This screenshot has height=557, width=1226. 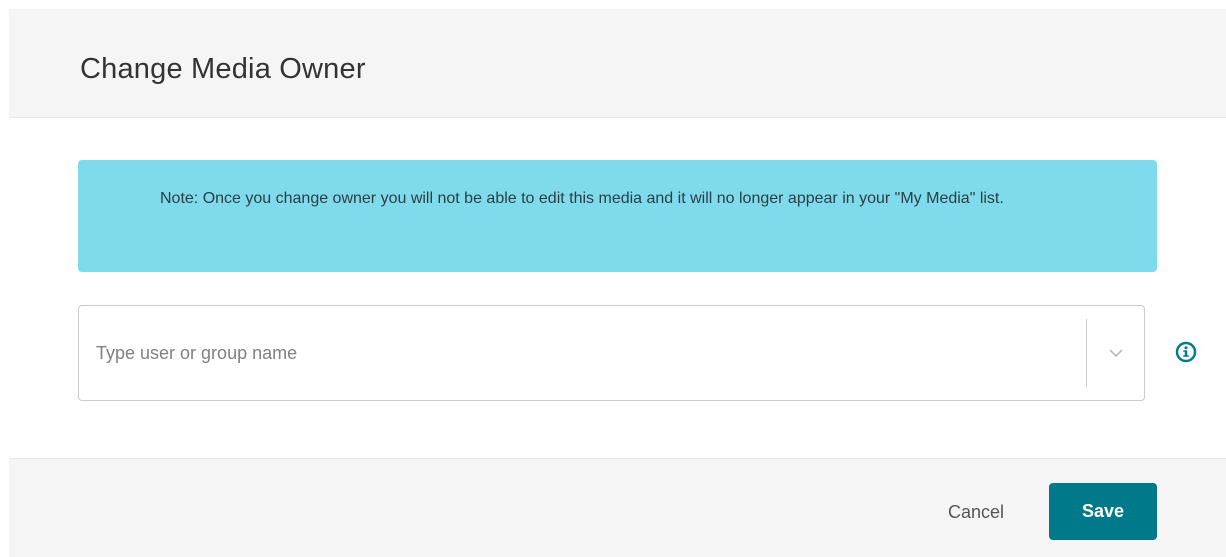 I want to click on save-button: Save, so click(x=1103, y=511).